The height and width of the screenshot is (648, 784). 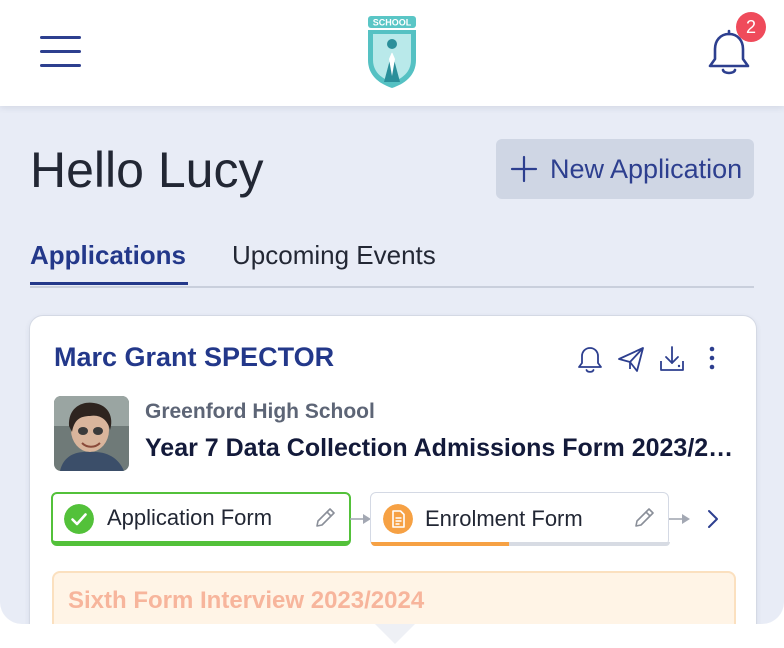 I want to click on step-enrolment-form: Enrolment Form, so click(x=520, y=519).